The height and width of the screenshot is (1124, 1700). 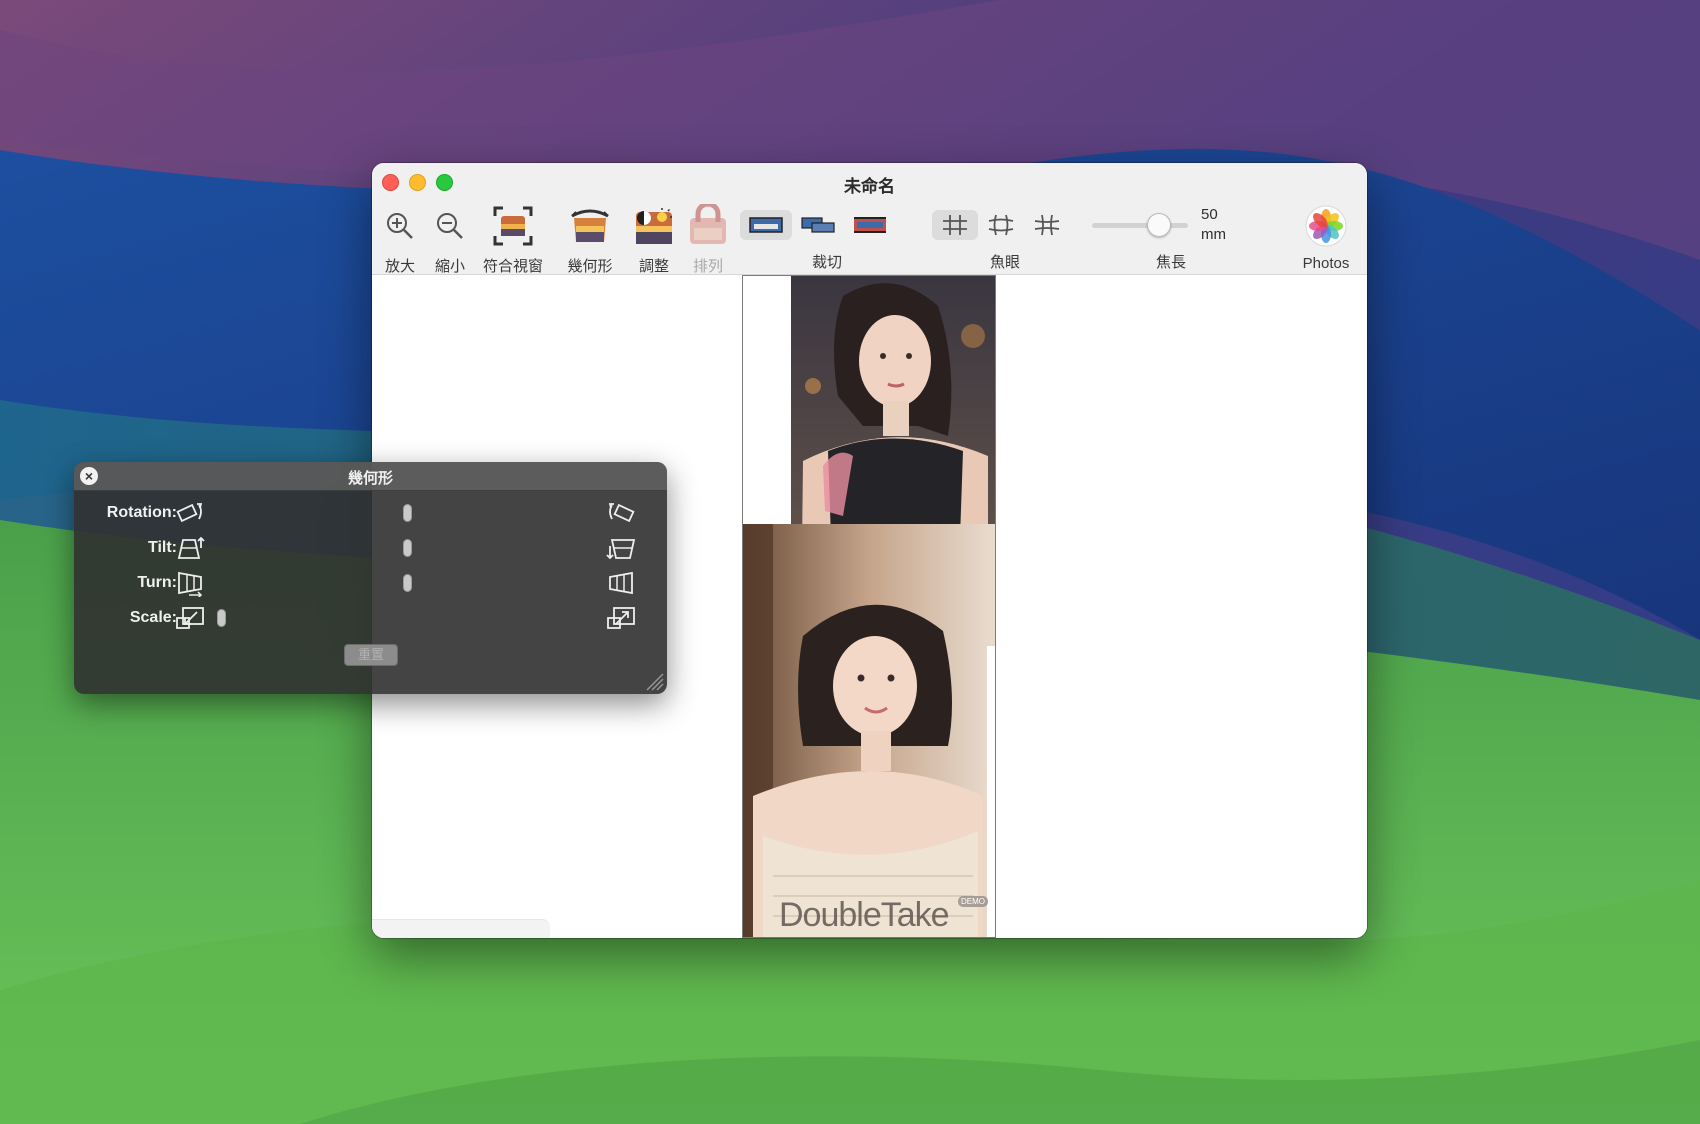 I want to click on arrange-button: 排列, so click(x=708, y=239).